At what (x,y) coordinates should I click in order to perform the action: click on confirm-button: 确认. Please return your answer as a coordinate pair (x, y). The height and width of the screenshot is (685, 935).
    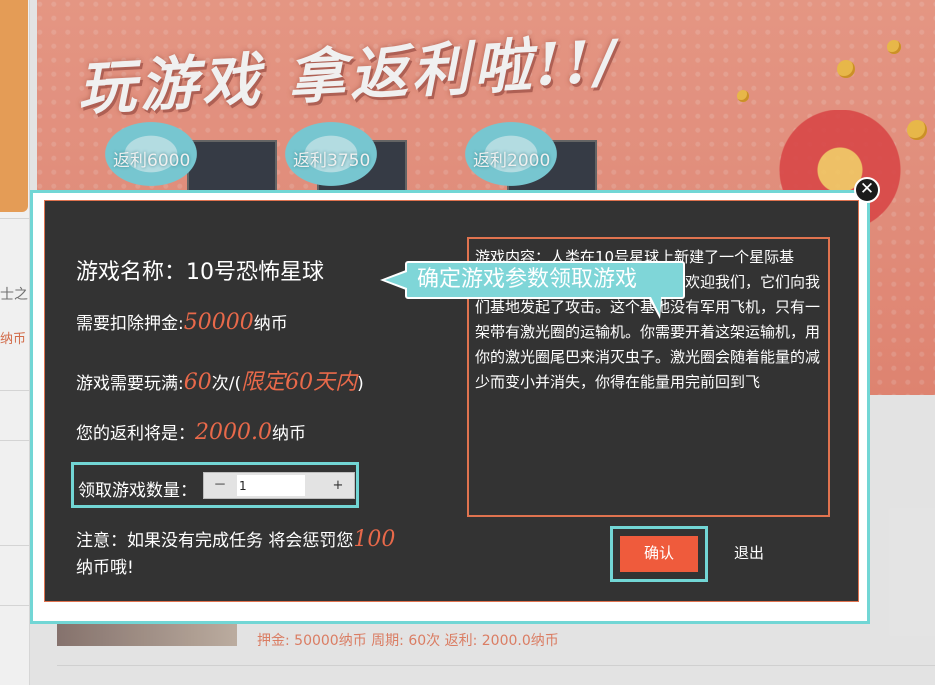
    Looking at the image, I should click on (659, 554).